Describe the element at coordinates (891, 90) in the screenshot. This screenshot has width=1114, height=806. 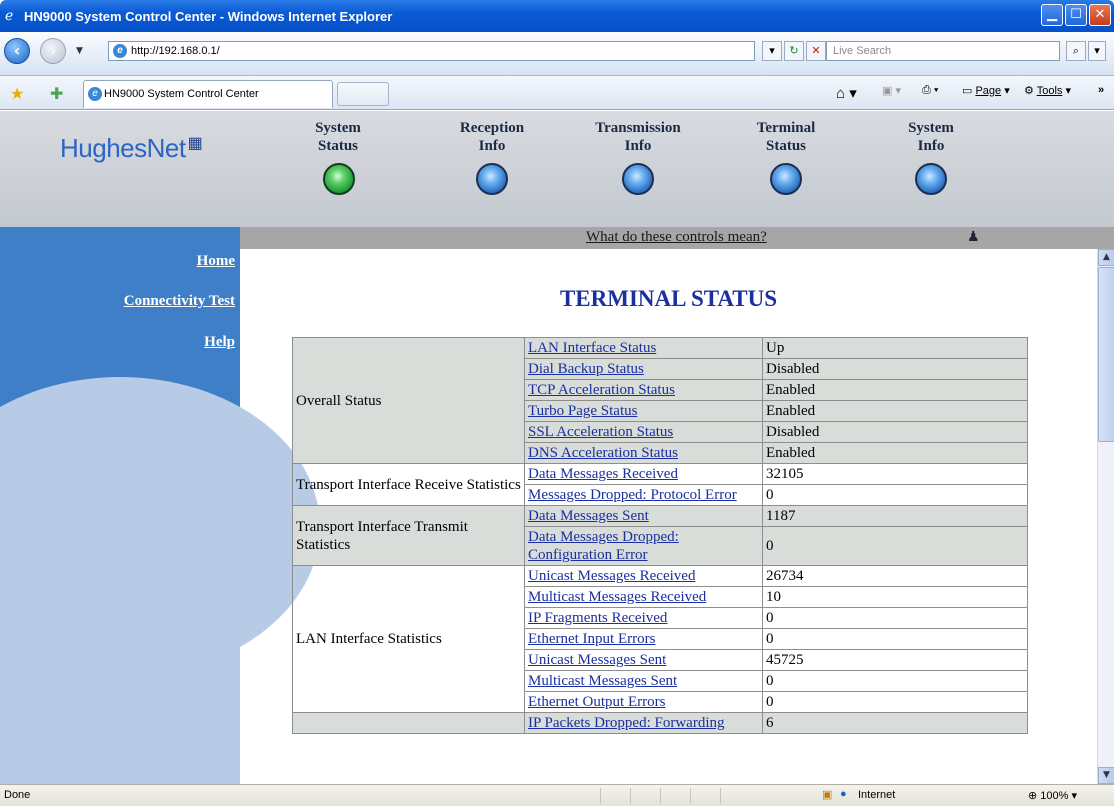
I see `feeds-icon: ▣ ▾` at that location.